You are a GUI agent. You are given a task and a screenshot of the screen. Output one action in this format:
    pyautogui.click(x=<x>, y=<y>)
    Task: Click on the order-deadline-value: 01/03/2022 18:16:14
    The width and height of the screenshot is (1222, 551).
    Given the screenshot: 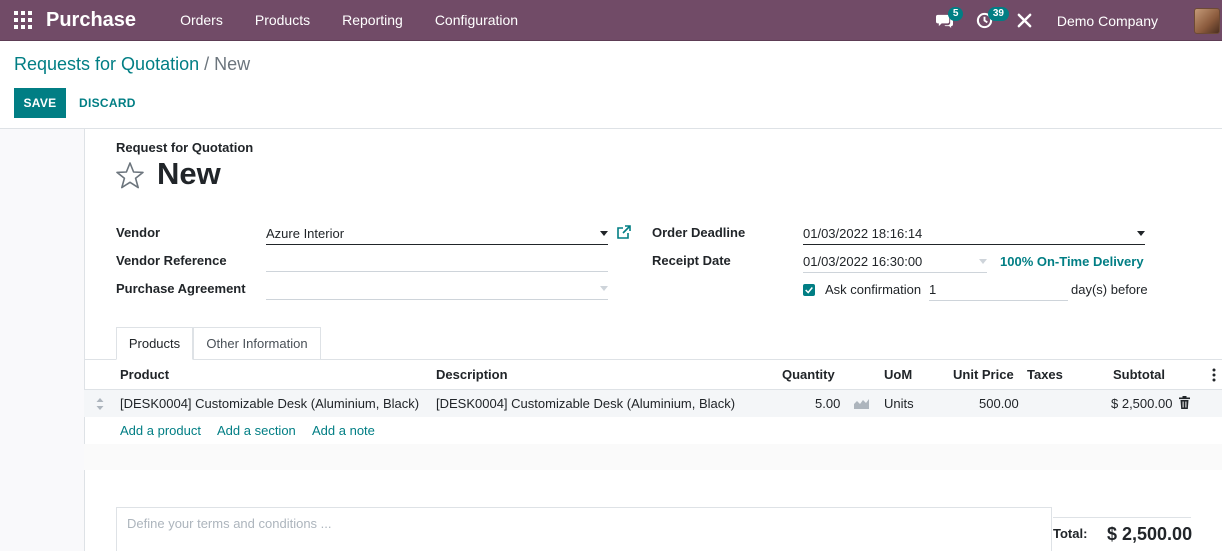 What is the action you would take?
    pyautogui.click(x=863, y=233)
    